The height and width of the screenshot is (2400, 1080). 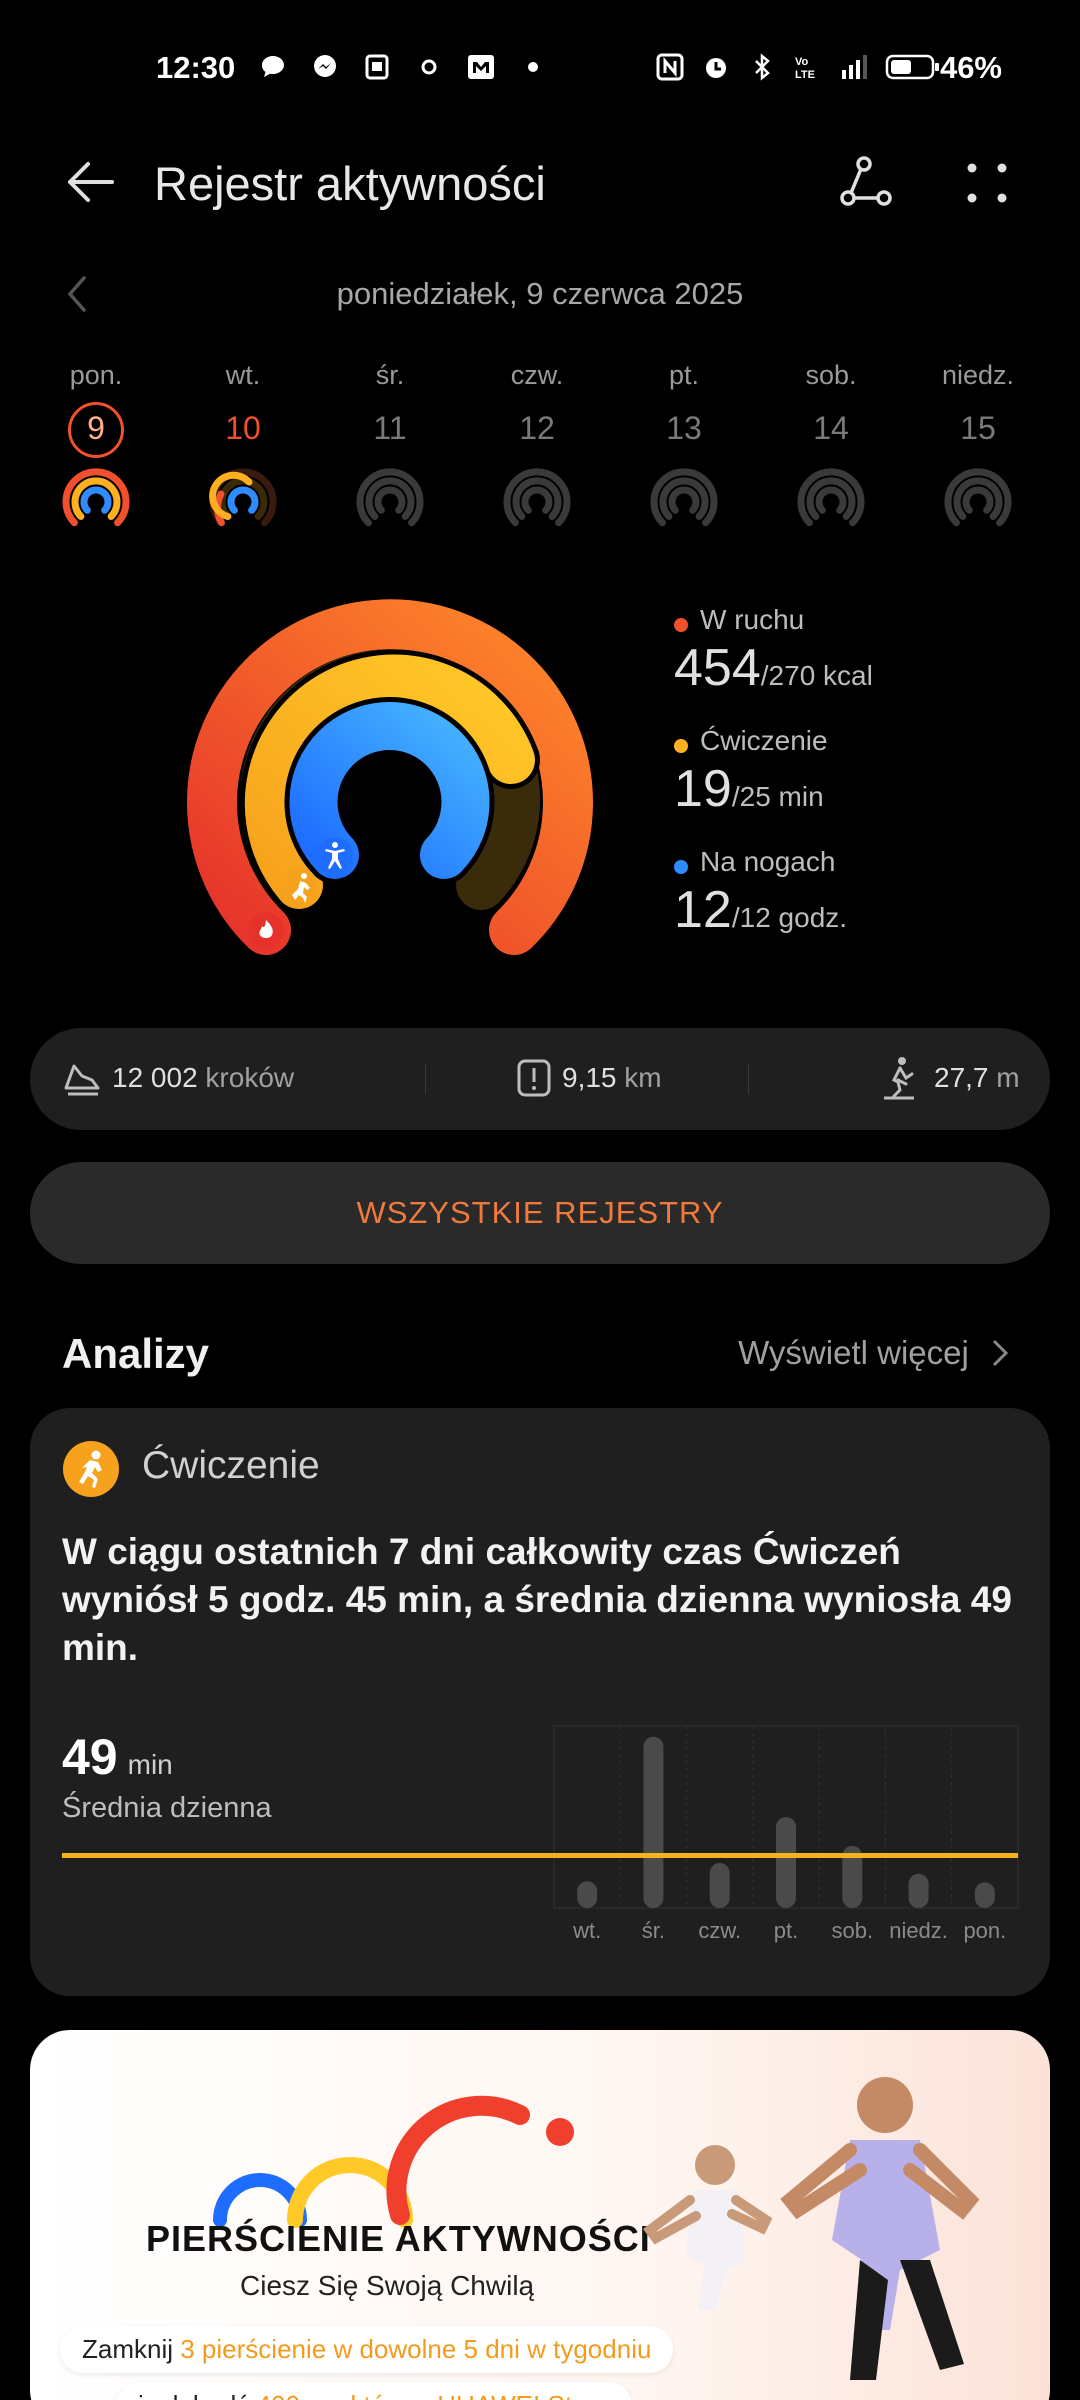 I want to click on weekday-label: pon., so click(x=96, y=375).